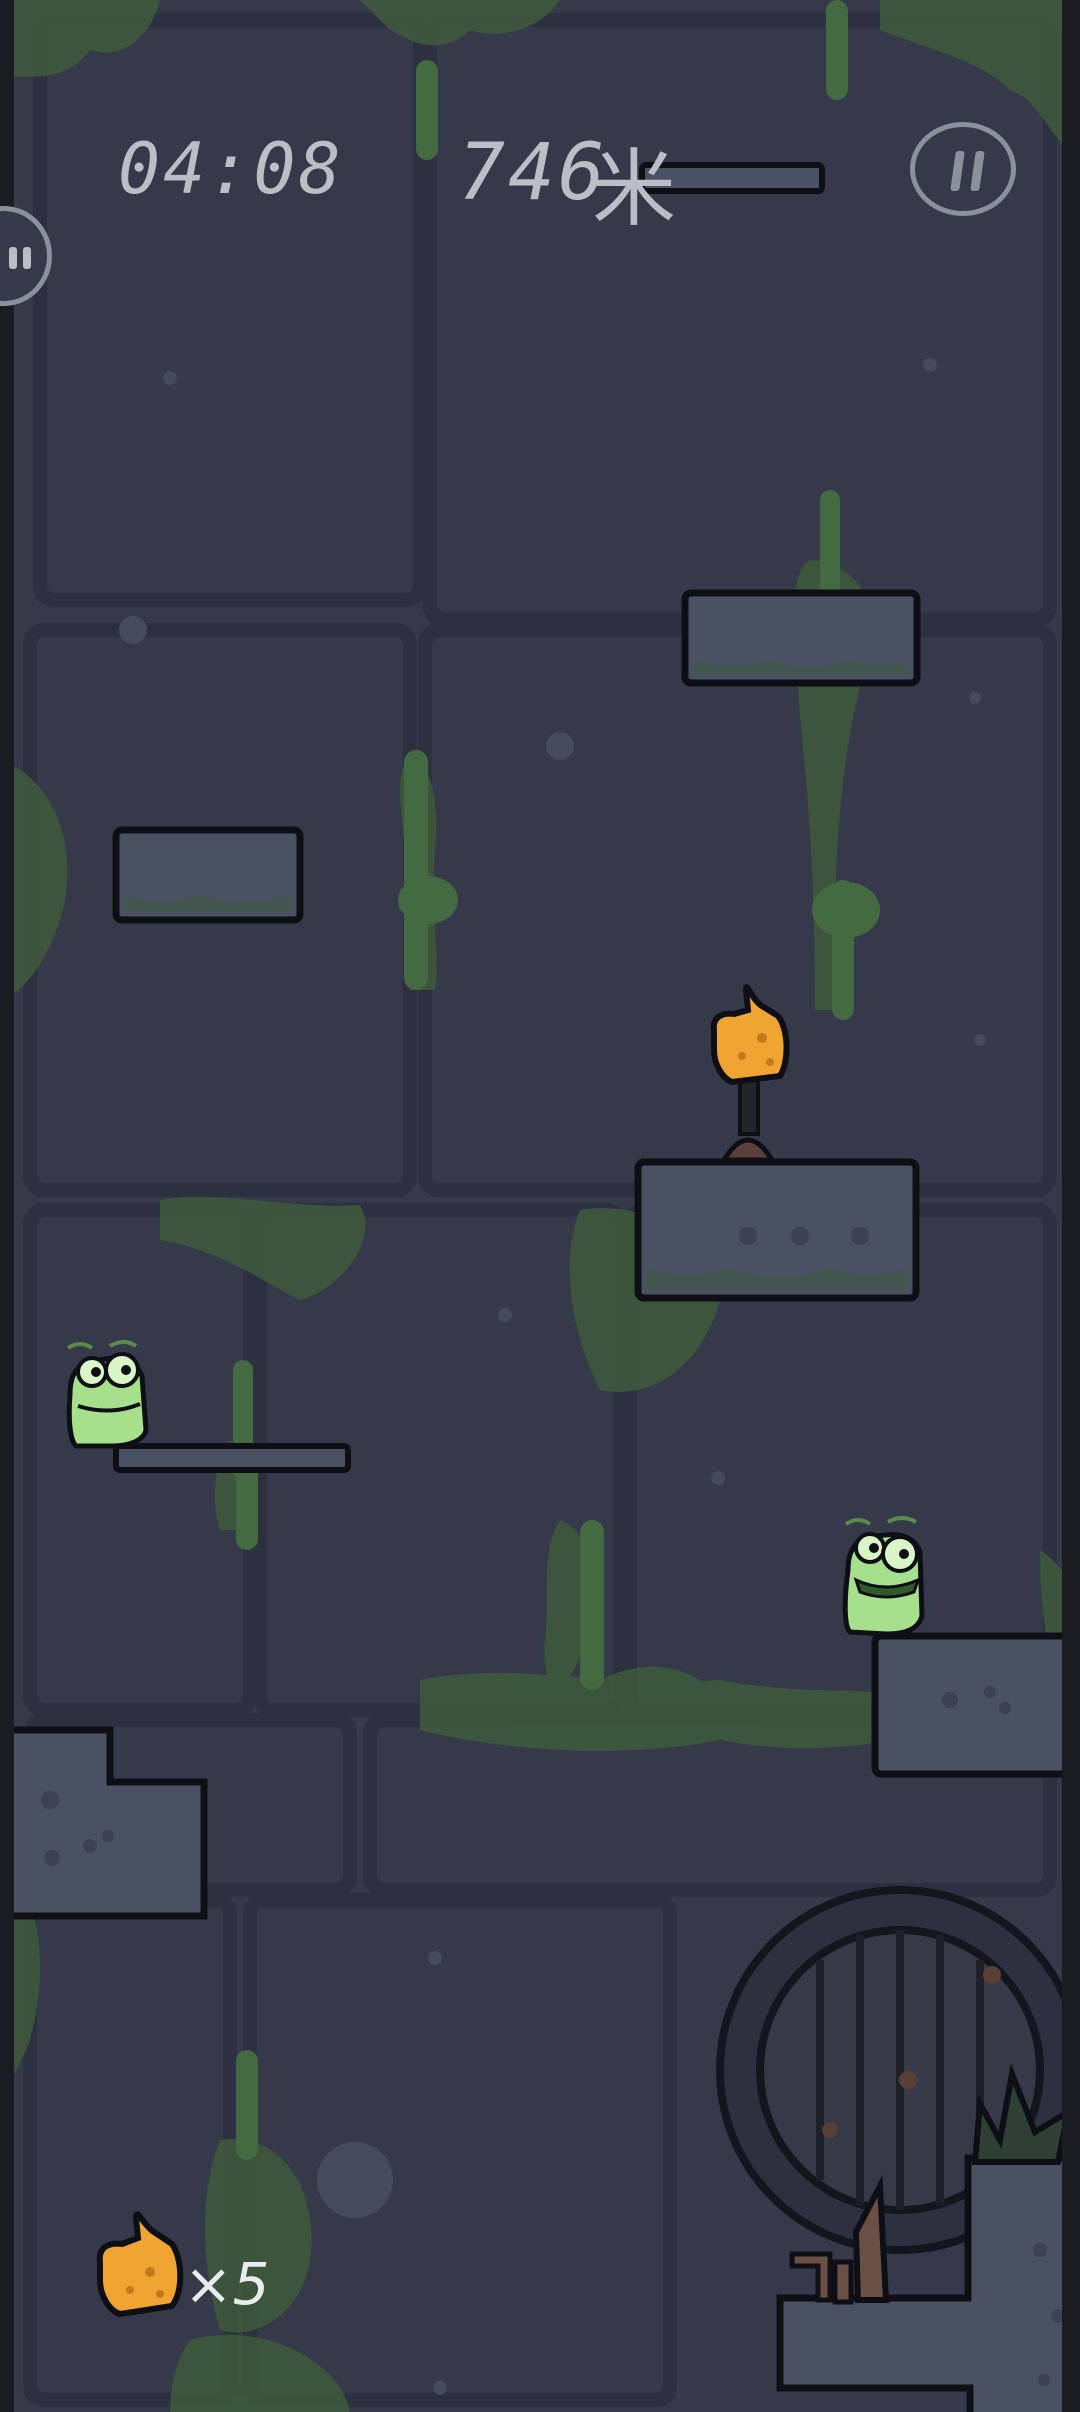 The height and width of the screenshot is (2412, 1080). What do you see at coordinates (231, 169) in the screenshot?
I see `timer-display: 04:08` at bounding box center [231, 169].